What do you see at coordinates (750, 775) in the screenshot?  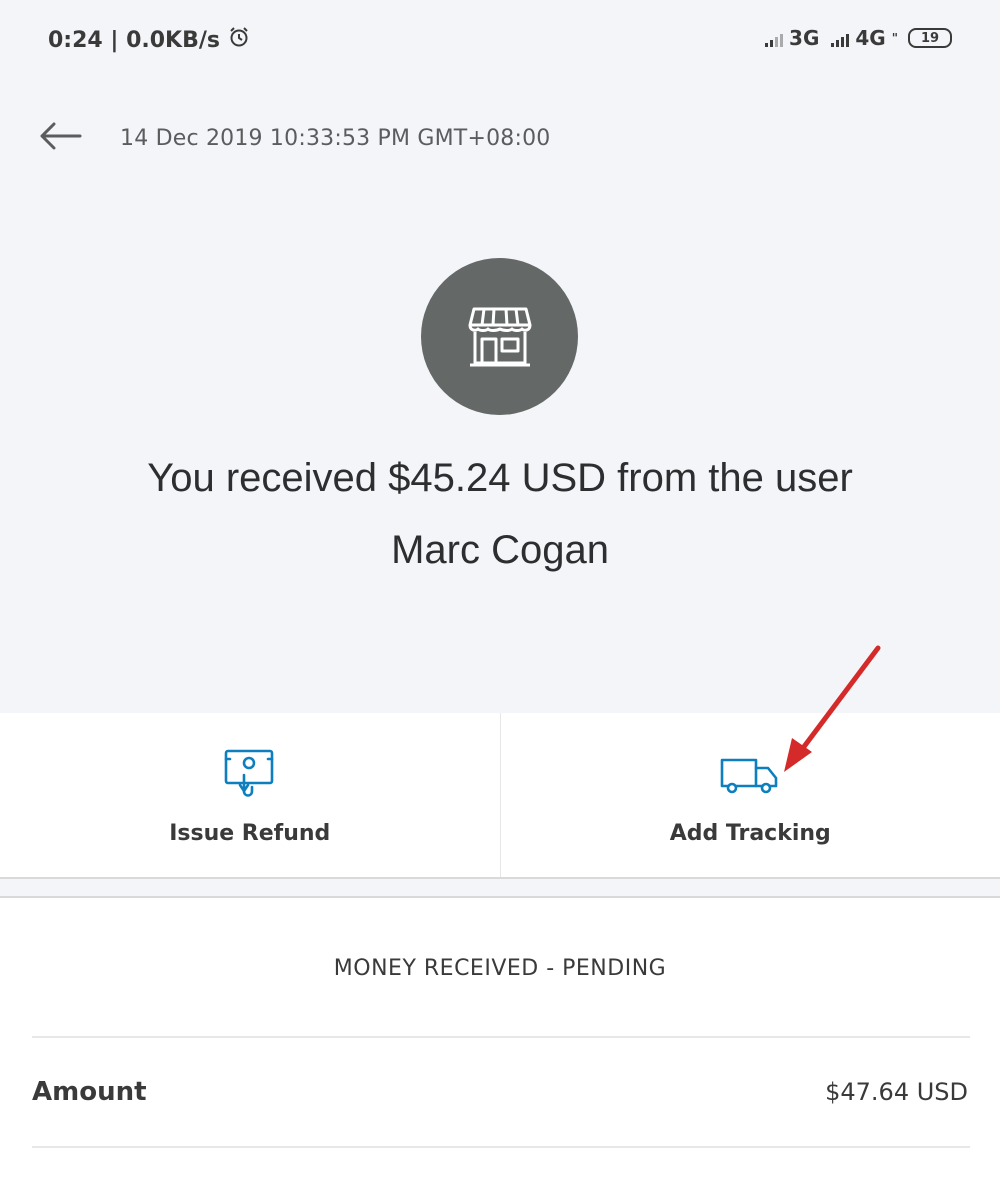 I see `delivery-truck-icon` at bounding box center [750, 775].